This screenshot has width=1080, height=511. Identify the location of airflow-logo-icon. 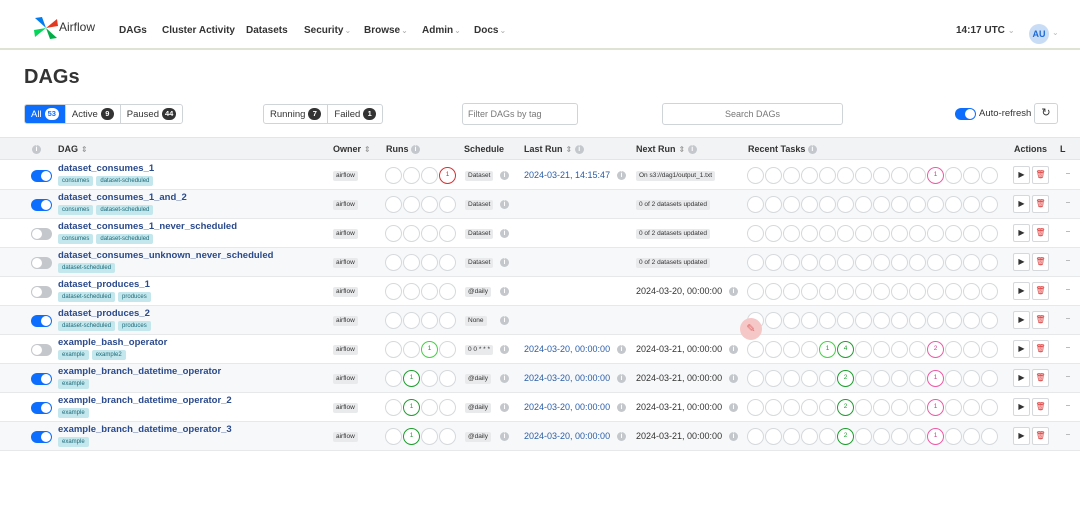
(46, 28).